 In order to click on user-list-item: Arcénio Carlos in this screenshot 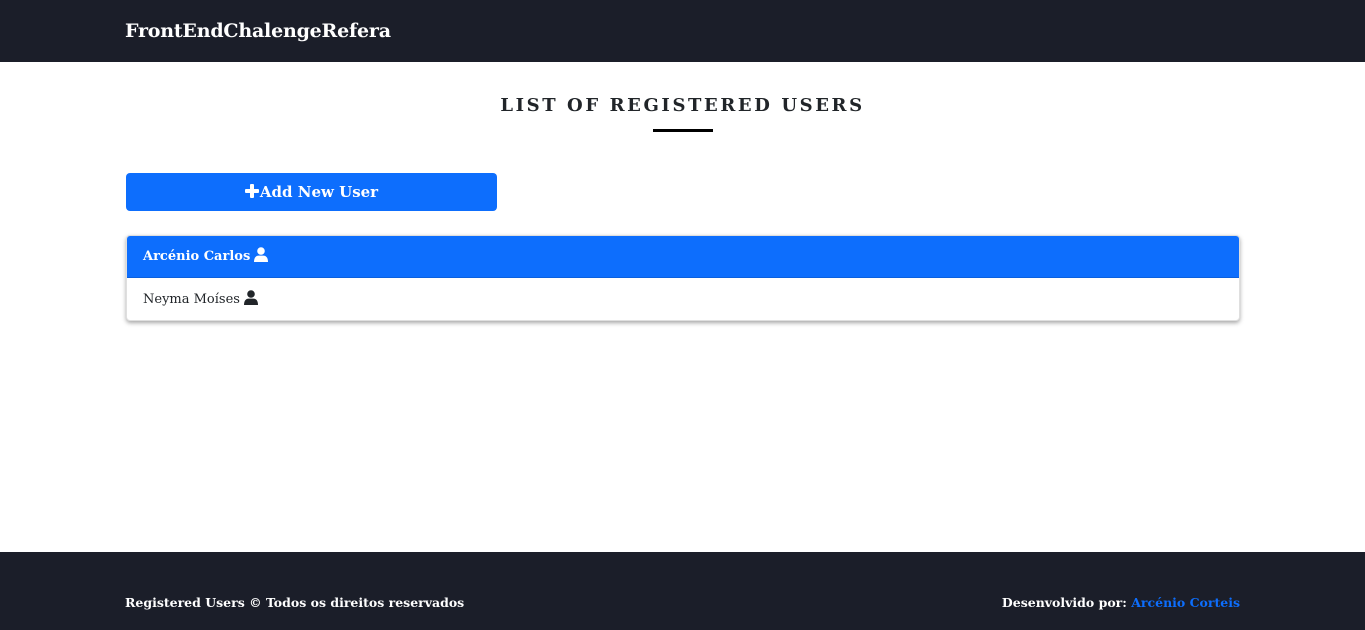, I will do `click(683, 257)`.